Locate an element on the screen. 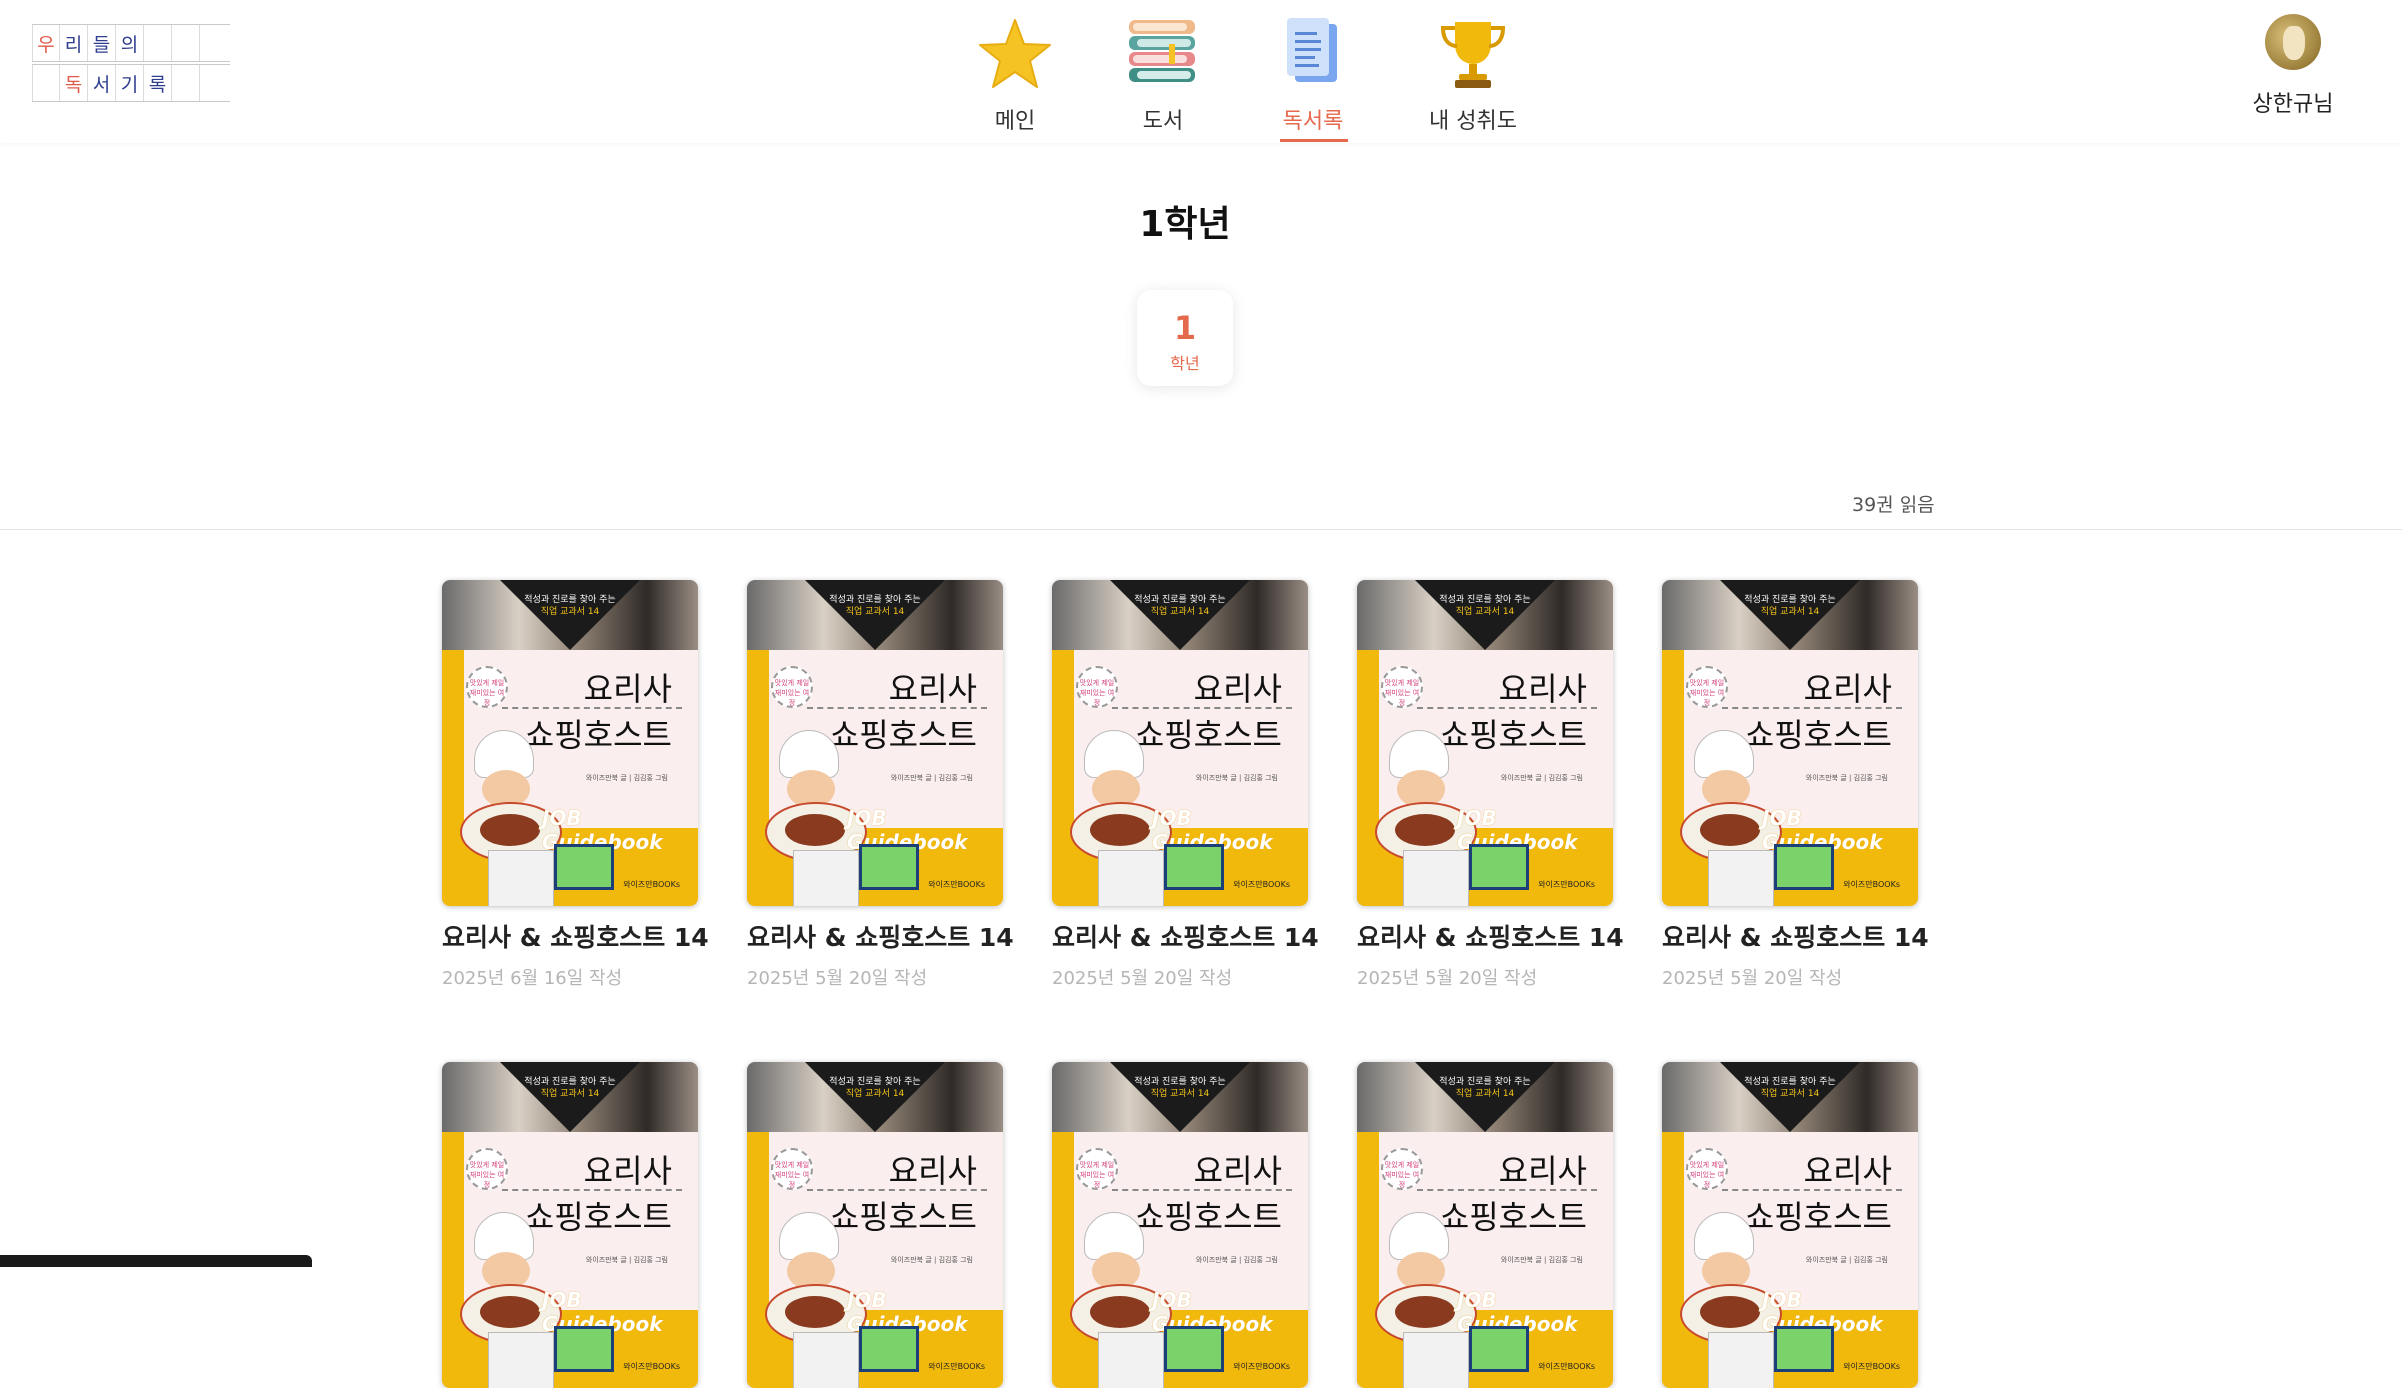 Image resolution: width=2402 pixels, height=1388 pixels. user-name: 상한규님 is located at coordinates (2293, 104).